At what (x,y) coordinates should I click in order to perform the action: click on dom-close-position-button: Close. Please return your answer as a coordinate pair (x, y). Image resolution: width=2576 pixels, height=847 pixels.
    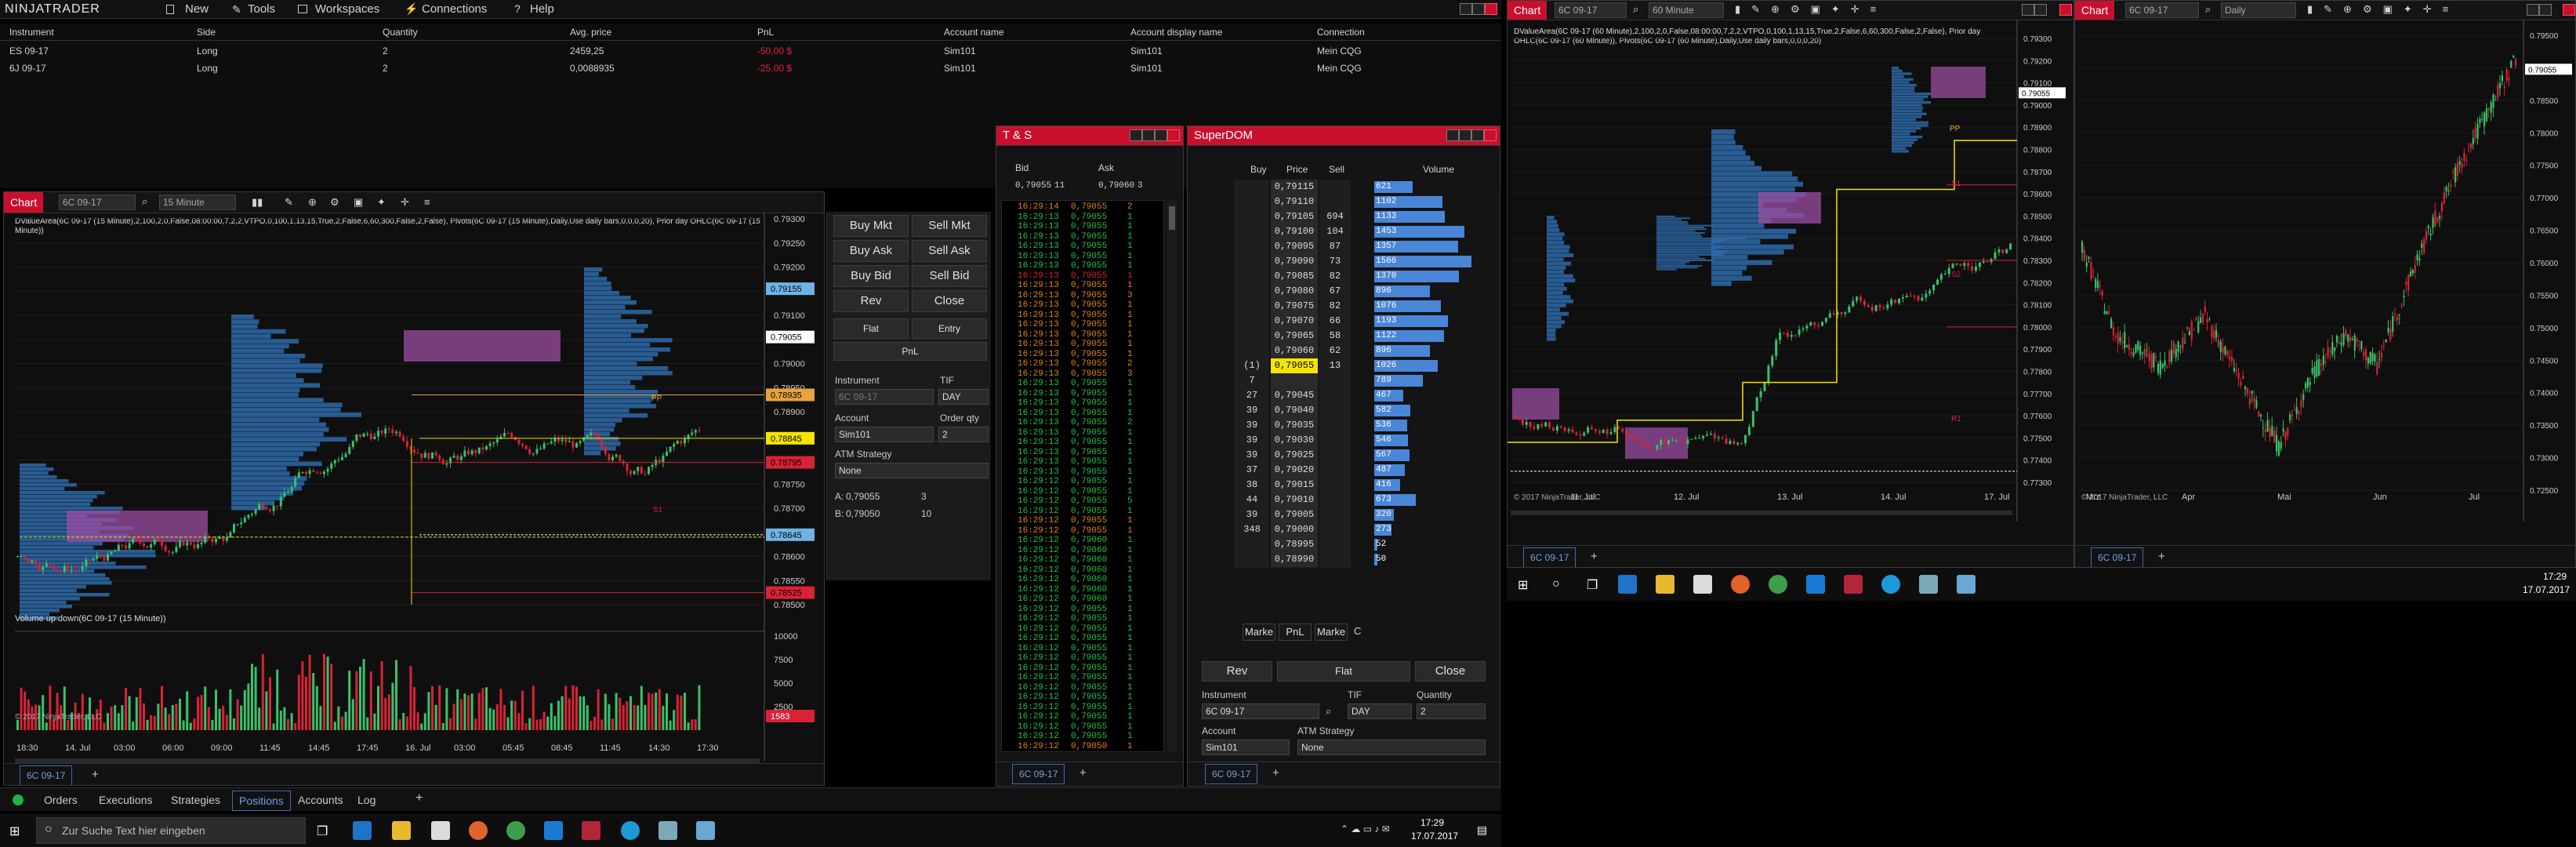
    Looking at the image, I should click on (1451, 671).